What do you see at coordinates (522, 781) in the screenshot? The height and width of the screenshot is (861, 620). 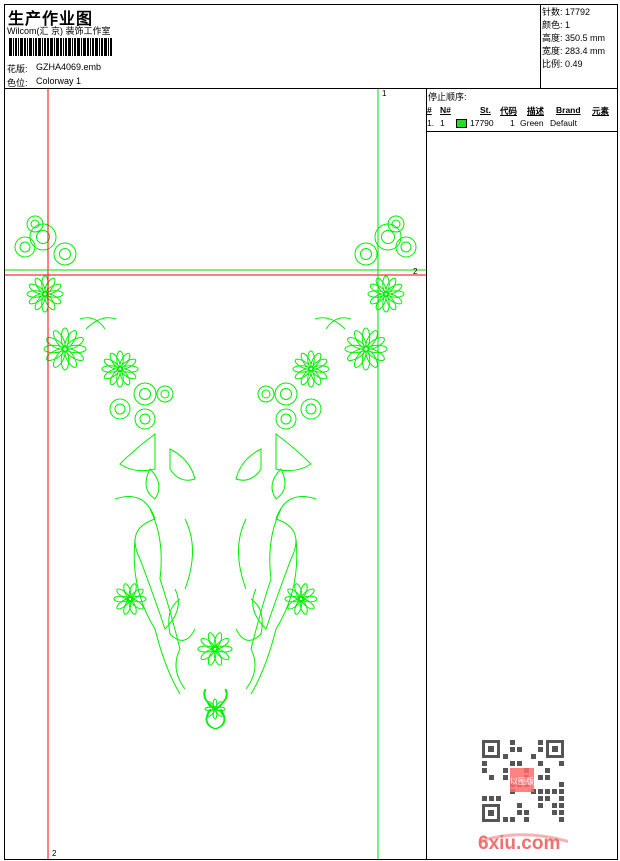 I see `stamp-text: 以图版` at bounding box center [522, 781].